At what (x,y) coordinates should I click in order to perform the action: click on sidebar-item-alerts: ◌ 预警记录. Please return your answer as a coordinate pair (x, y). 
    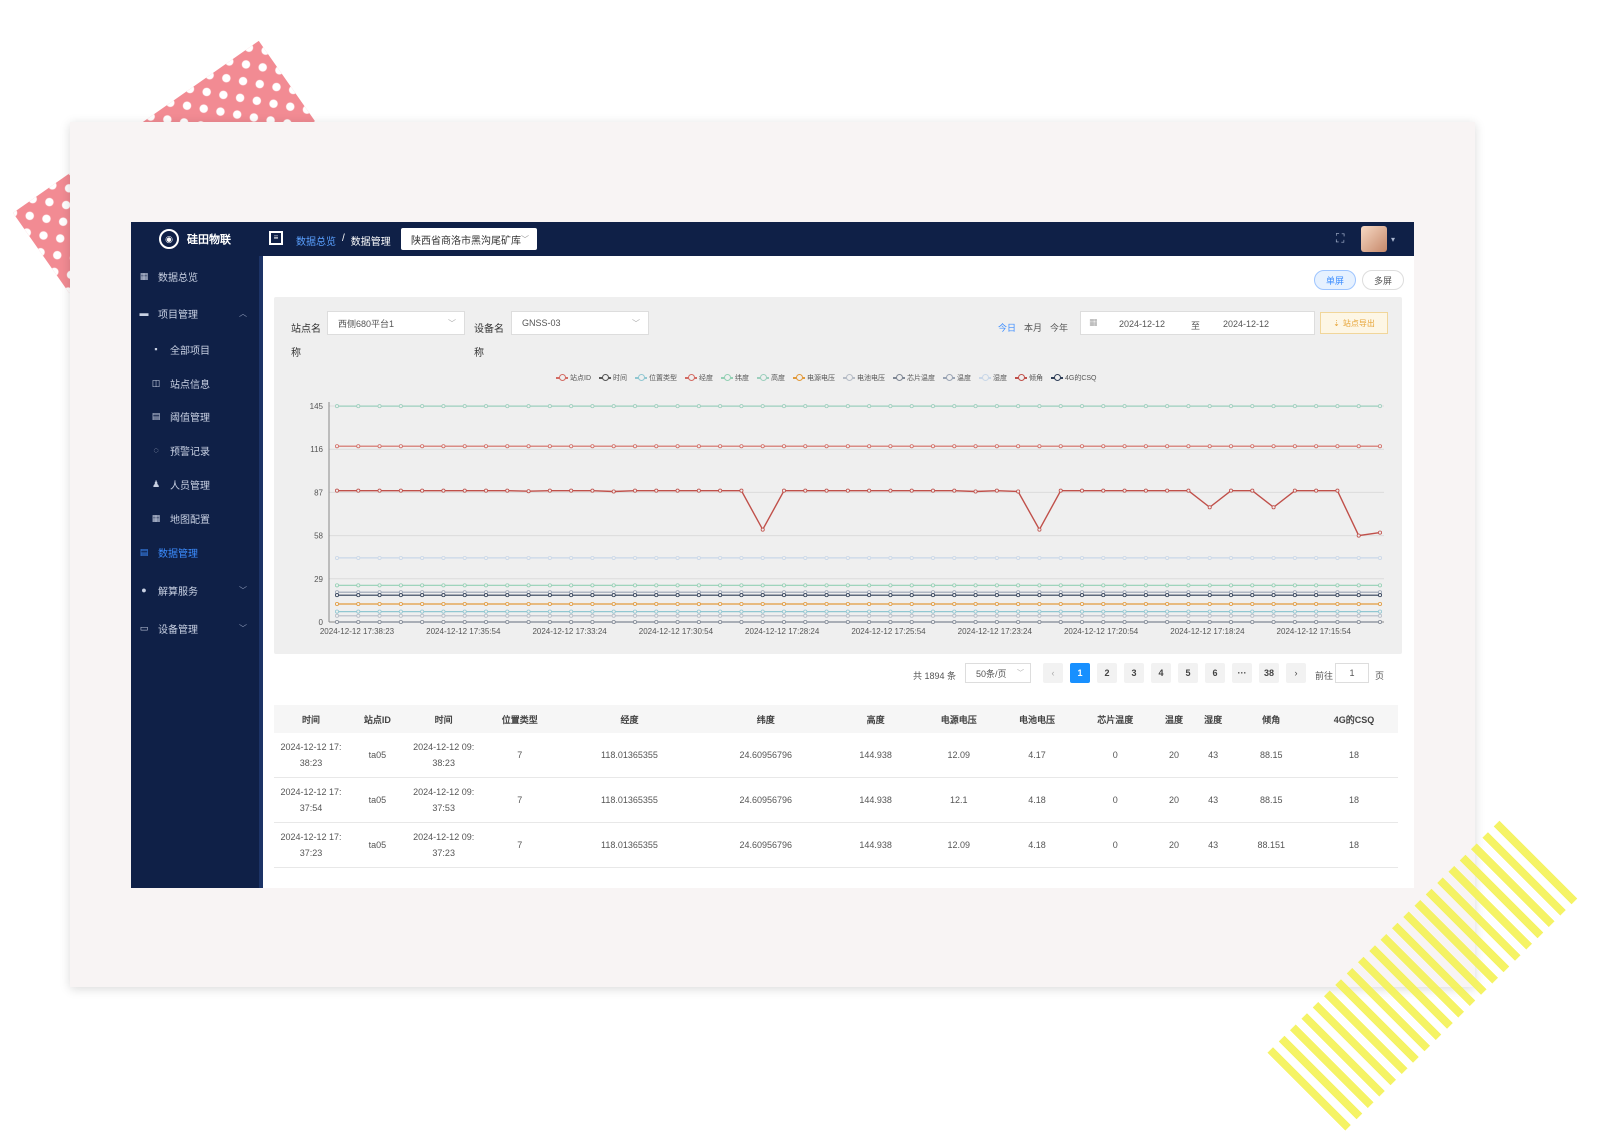
    Looking at the image, I should click on (195, 450).